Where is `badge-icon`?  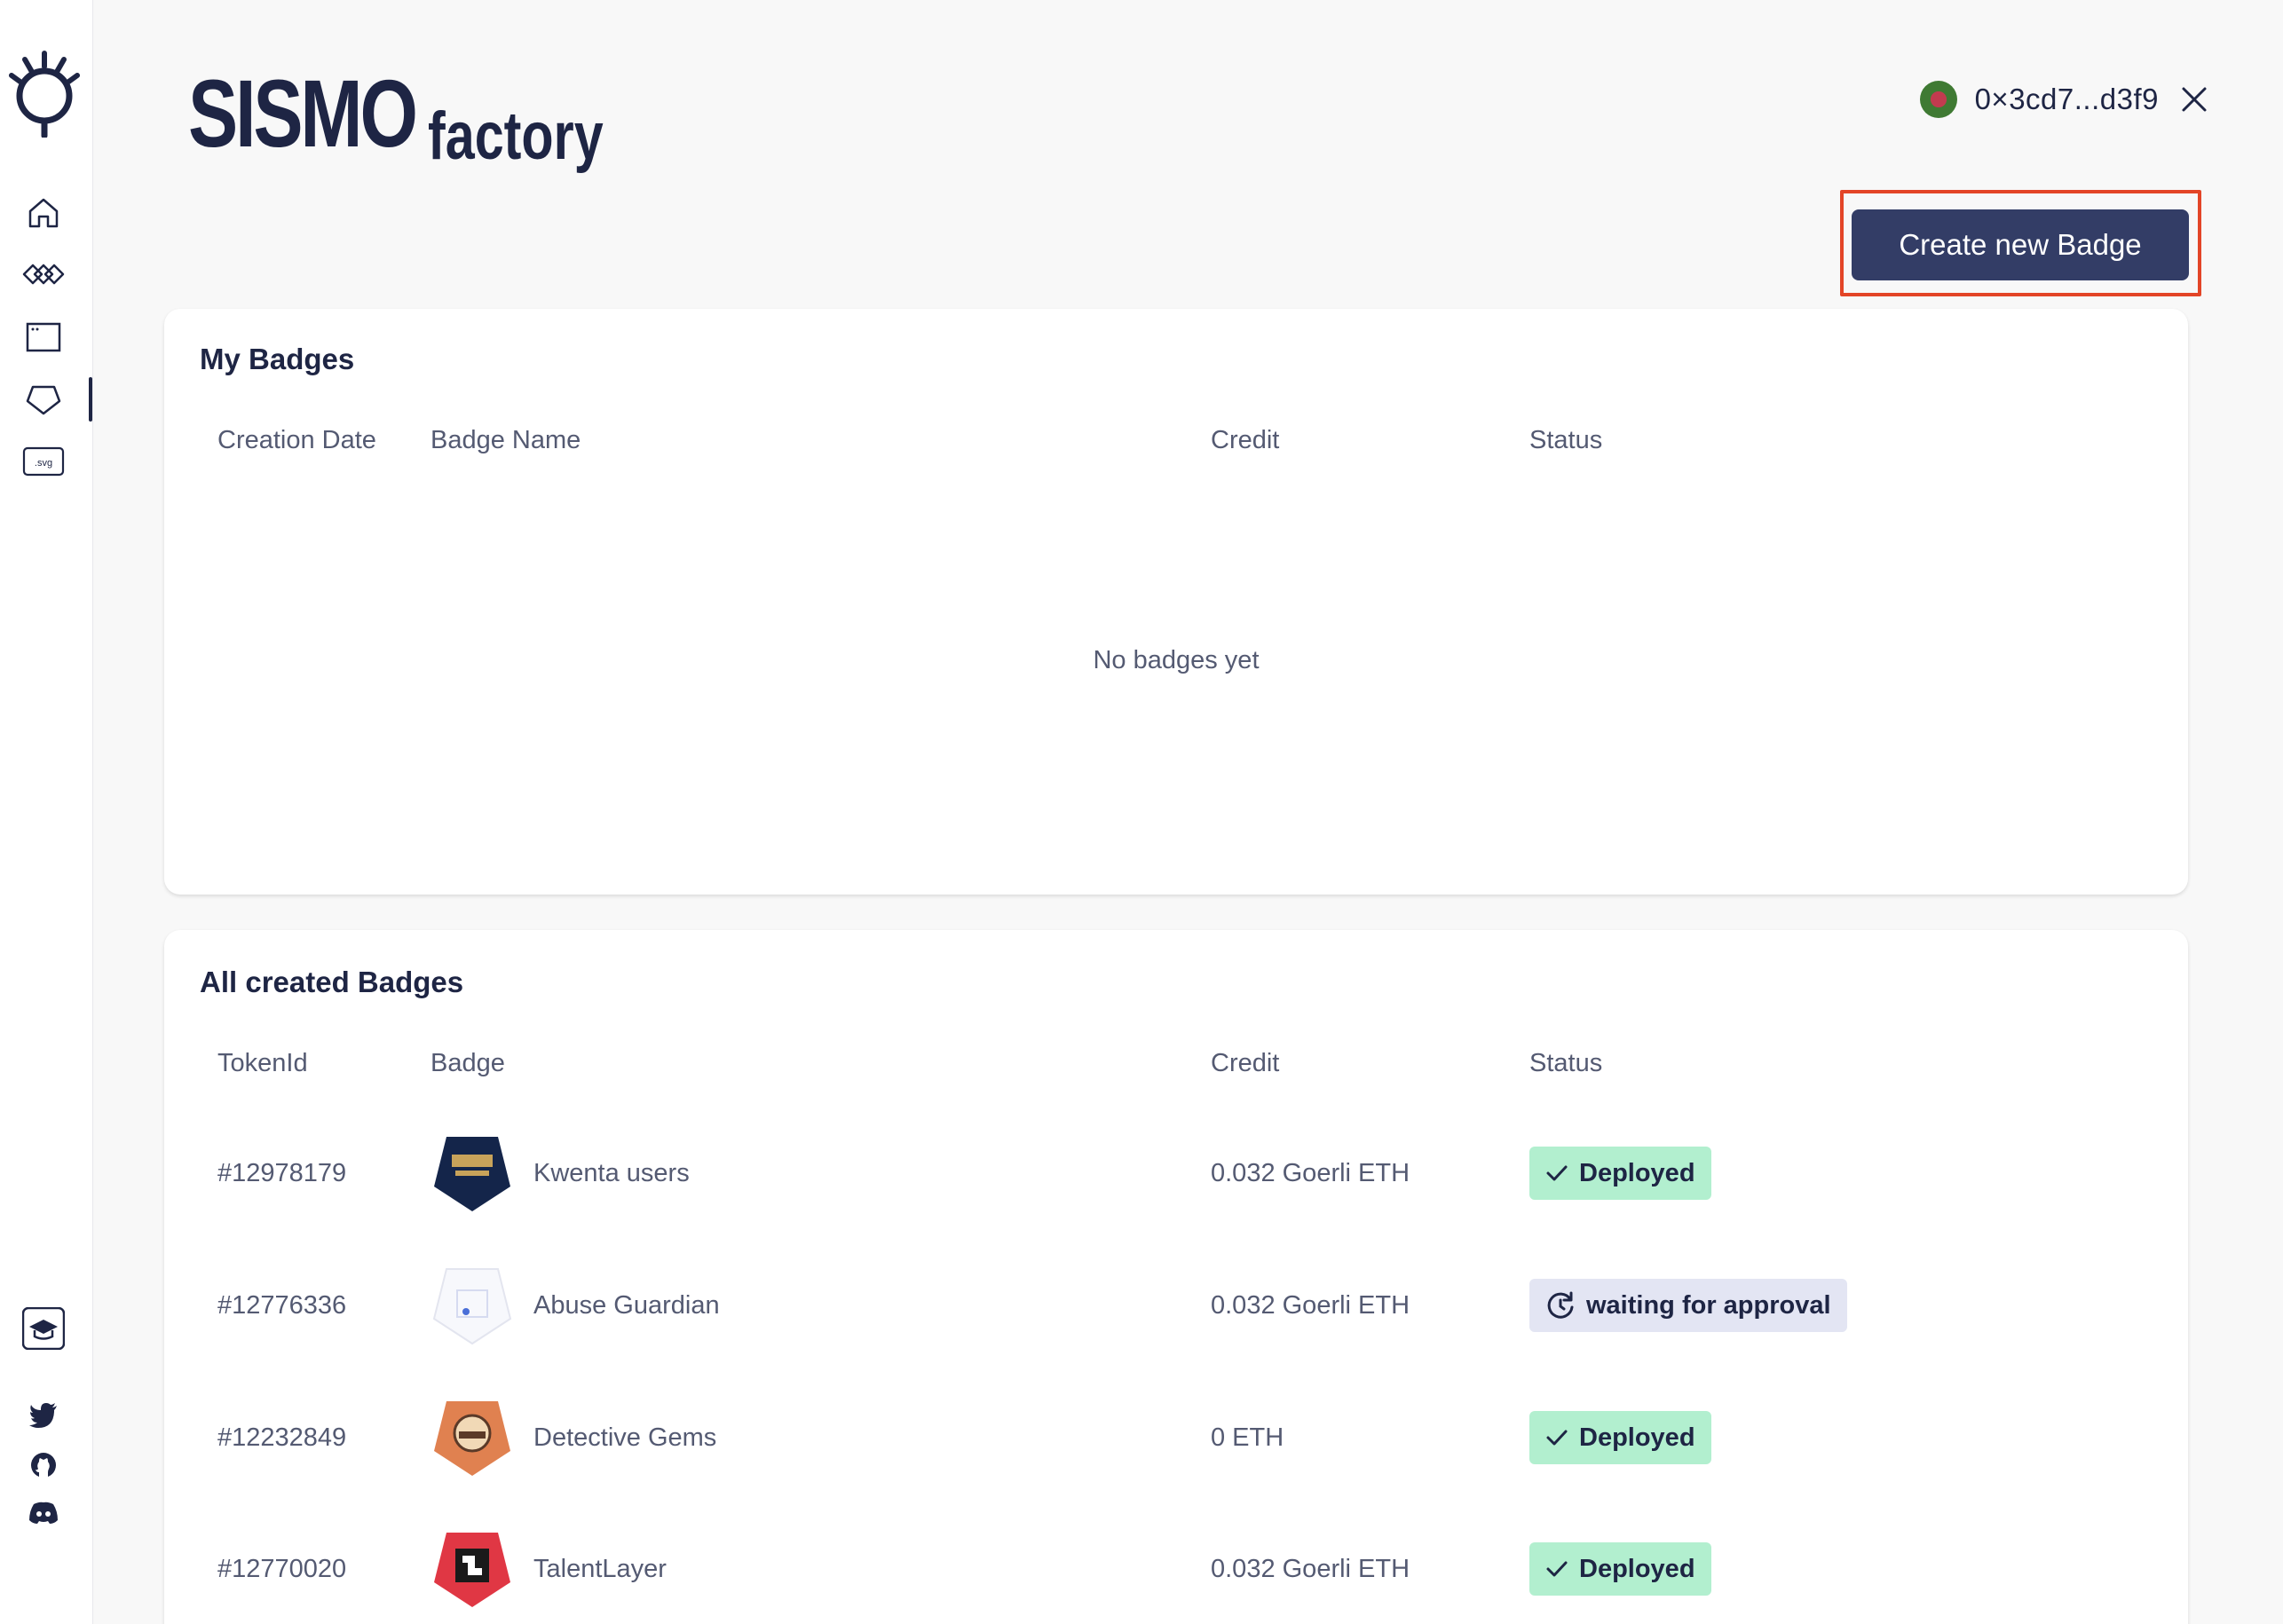
badge-icon is located at coordinates (43, 400).